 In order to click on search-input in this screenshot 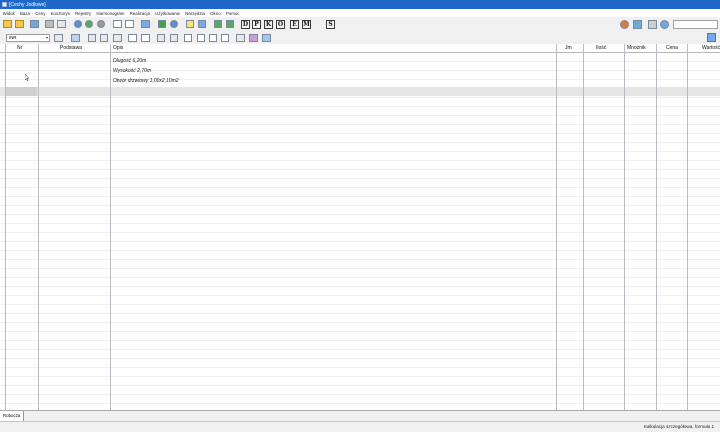, I will do `click(695, 24)`.